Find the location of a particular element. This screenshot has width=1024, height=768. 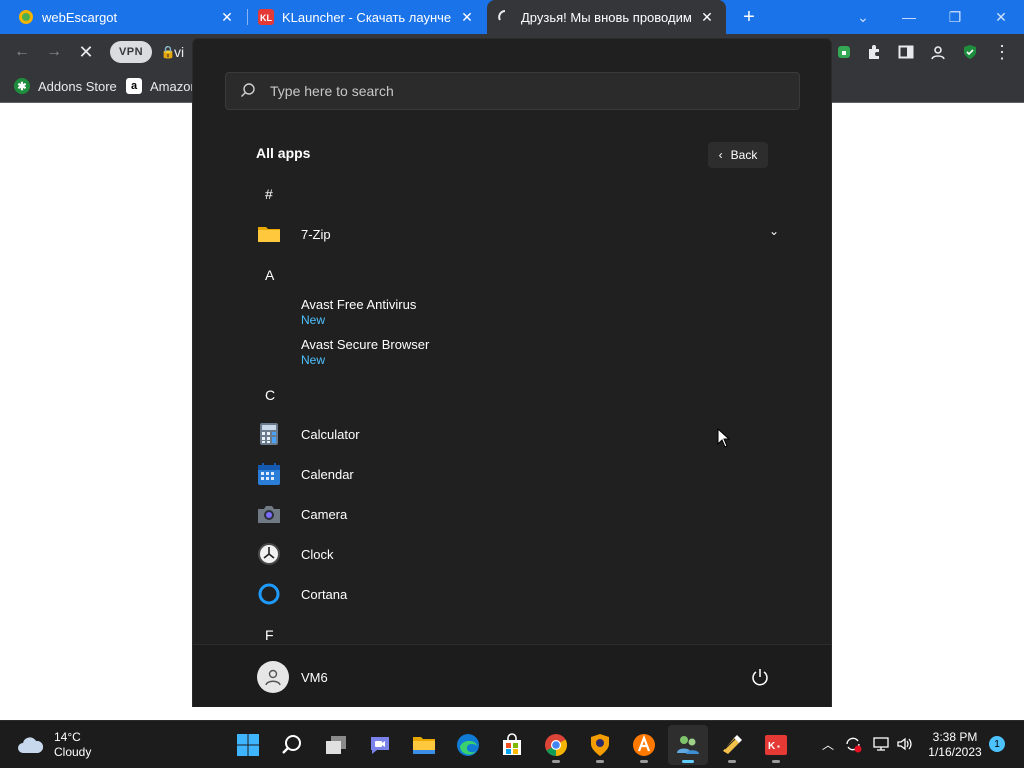

all-apps-title: All apps is located at coordinates (283, 153).